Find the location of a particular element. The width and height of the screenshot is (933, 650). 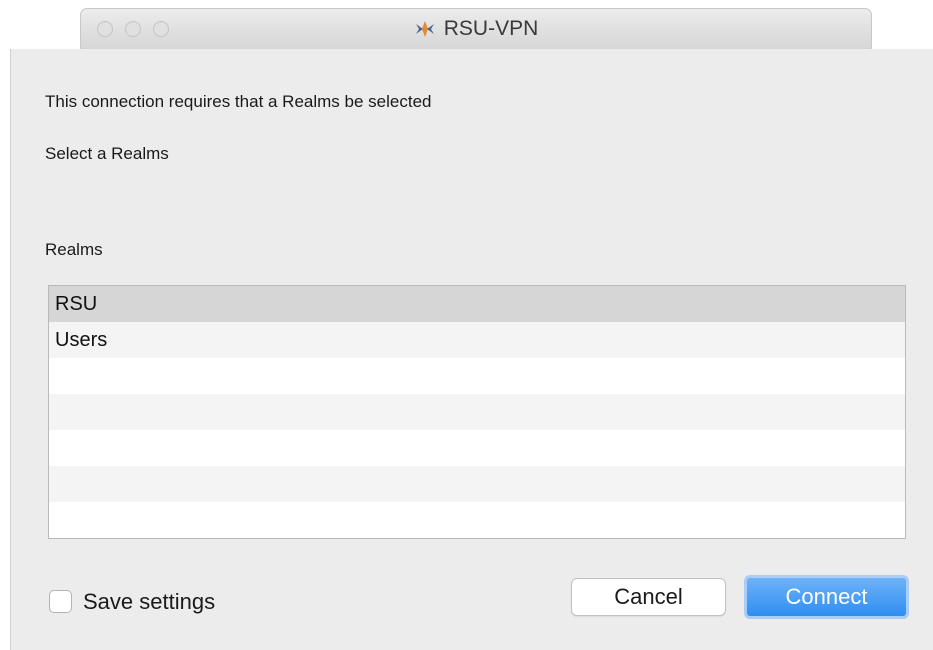

title-bar: RSU-VPN is located at coordinates (476, 29).